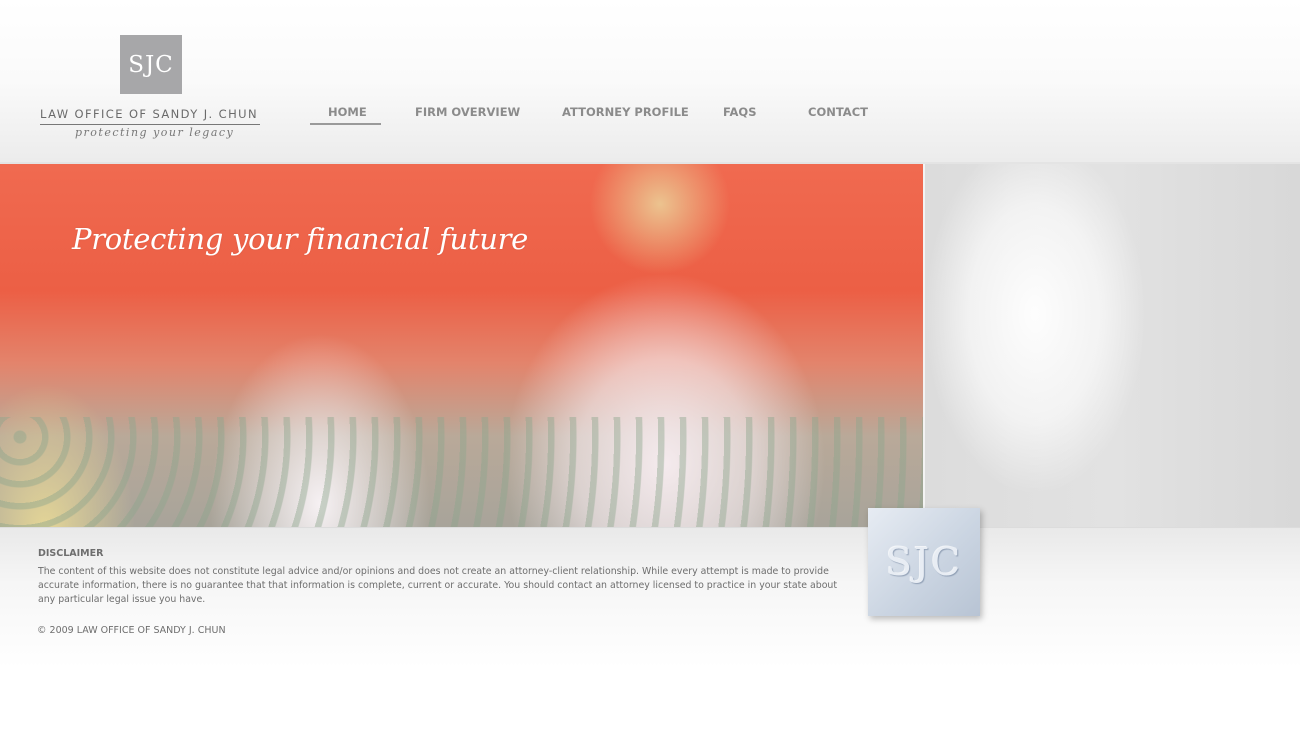 This screenshot has width=1300, height=731. I want to click on nav-item-contact: CONTACT, so click(838, 112).